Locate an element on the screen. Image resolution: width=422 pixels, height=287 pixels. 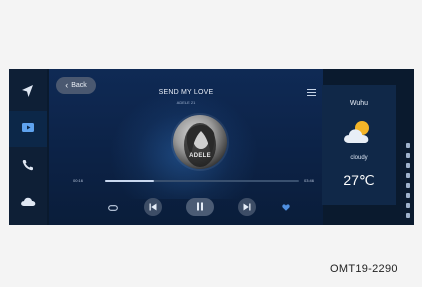
weather-card: Wuhu cloudy 27℃ is located at coordinates (359, 145).